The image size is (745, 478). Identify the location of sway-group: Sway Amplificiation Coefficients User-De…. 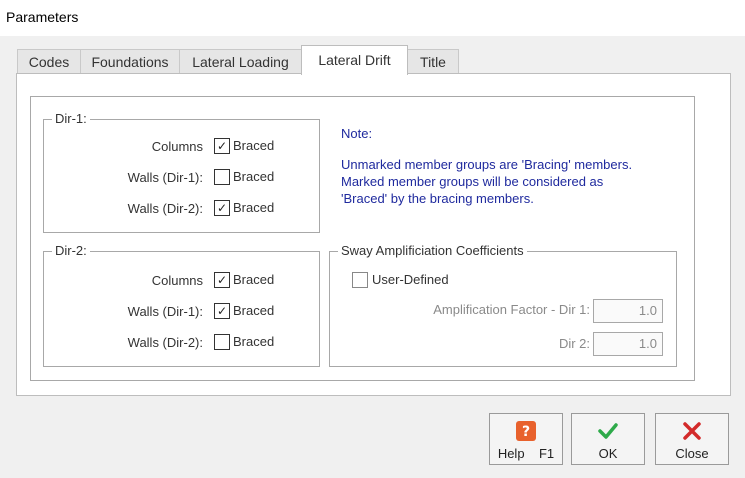
(503, 305).